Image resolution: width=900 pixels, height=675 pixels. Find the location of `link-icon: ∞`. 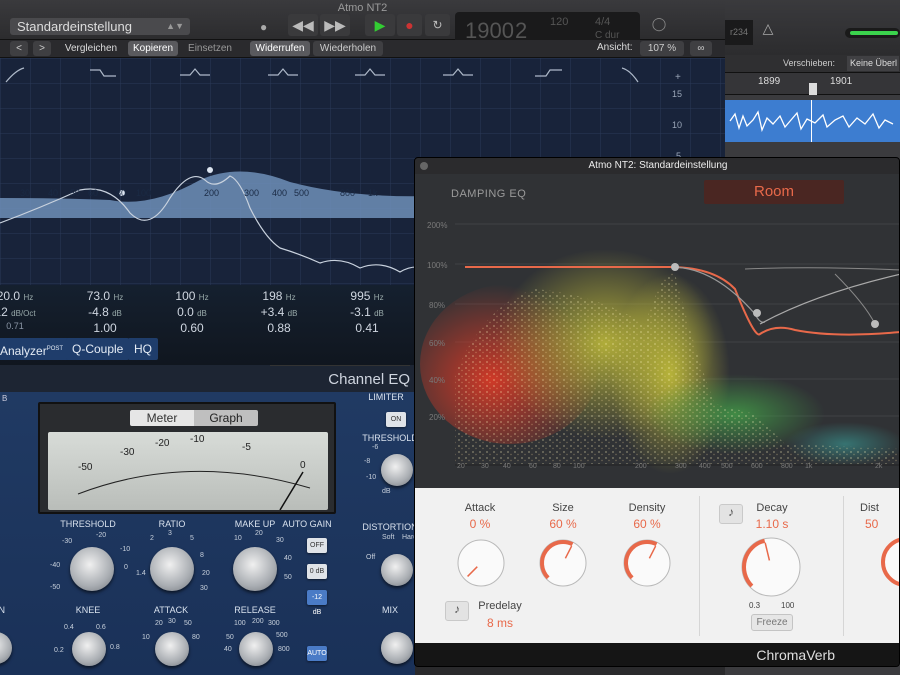

link-icon: ∞ is located at coordinates (701, 48).